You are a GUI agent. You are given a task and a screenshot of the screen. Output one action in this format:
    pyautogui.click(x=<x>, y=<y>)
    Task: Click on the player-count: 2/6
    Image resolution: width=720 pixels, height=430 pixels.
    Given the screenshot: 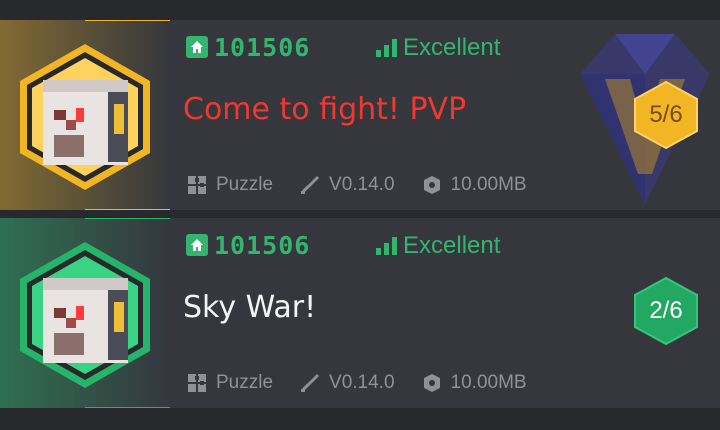 What is the action you would take?
    pyautogui.click(x=666, y=310)
    